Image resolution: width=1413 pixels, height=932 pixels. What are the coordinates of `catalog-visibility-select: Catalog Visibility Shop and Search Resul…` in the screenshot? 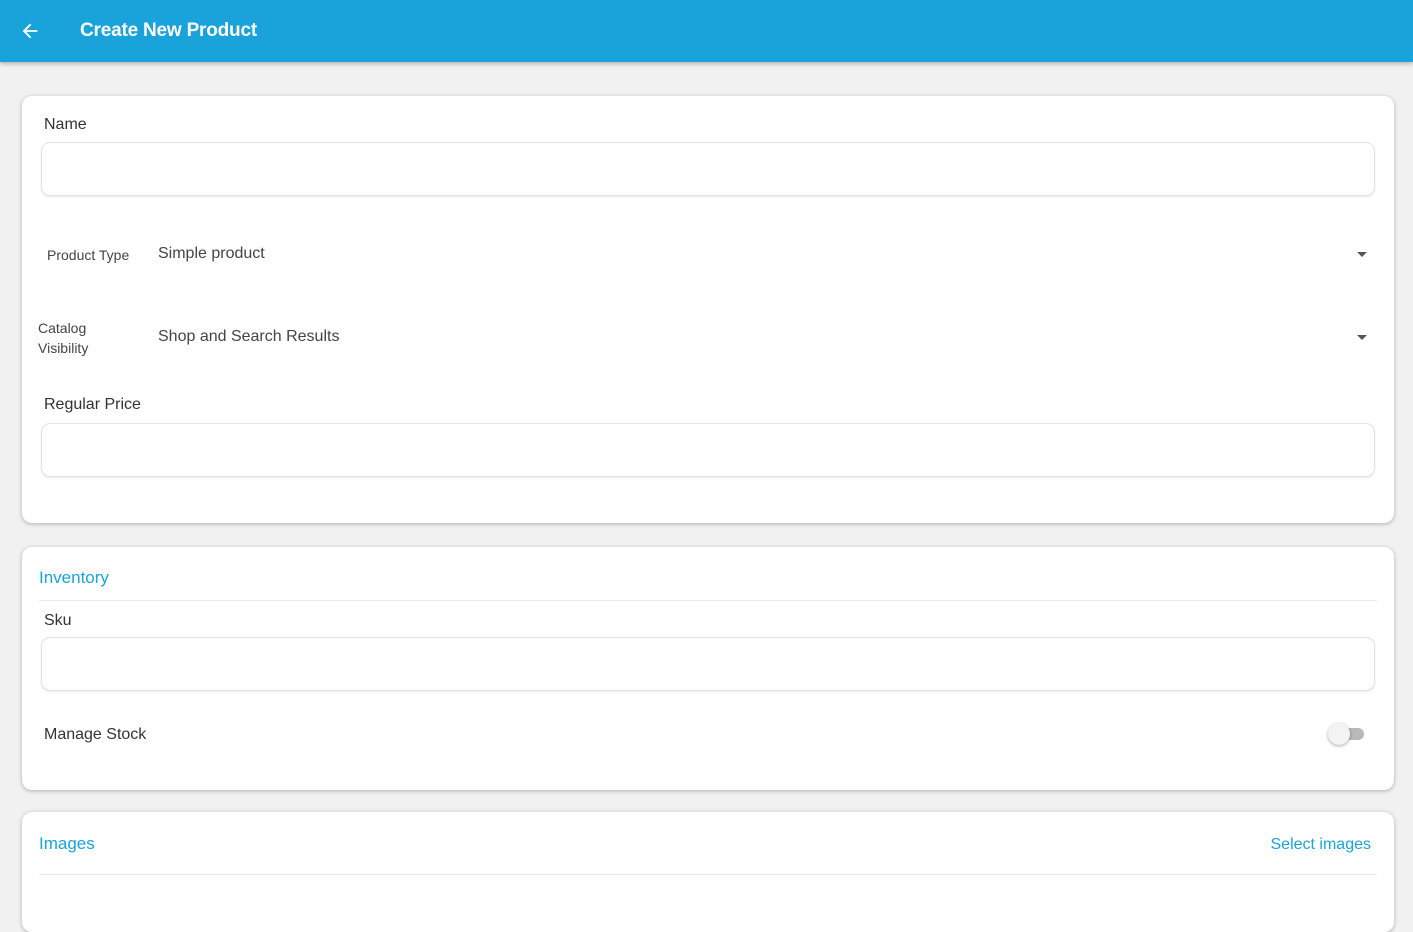 It's located at (708, 340).